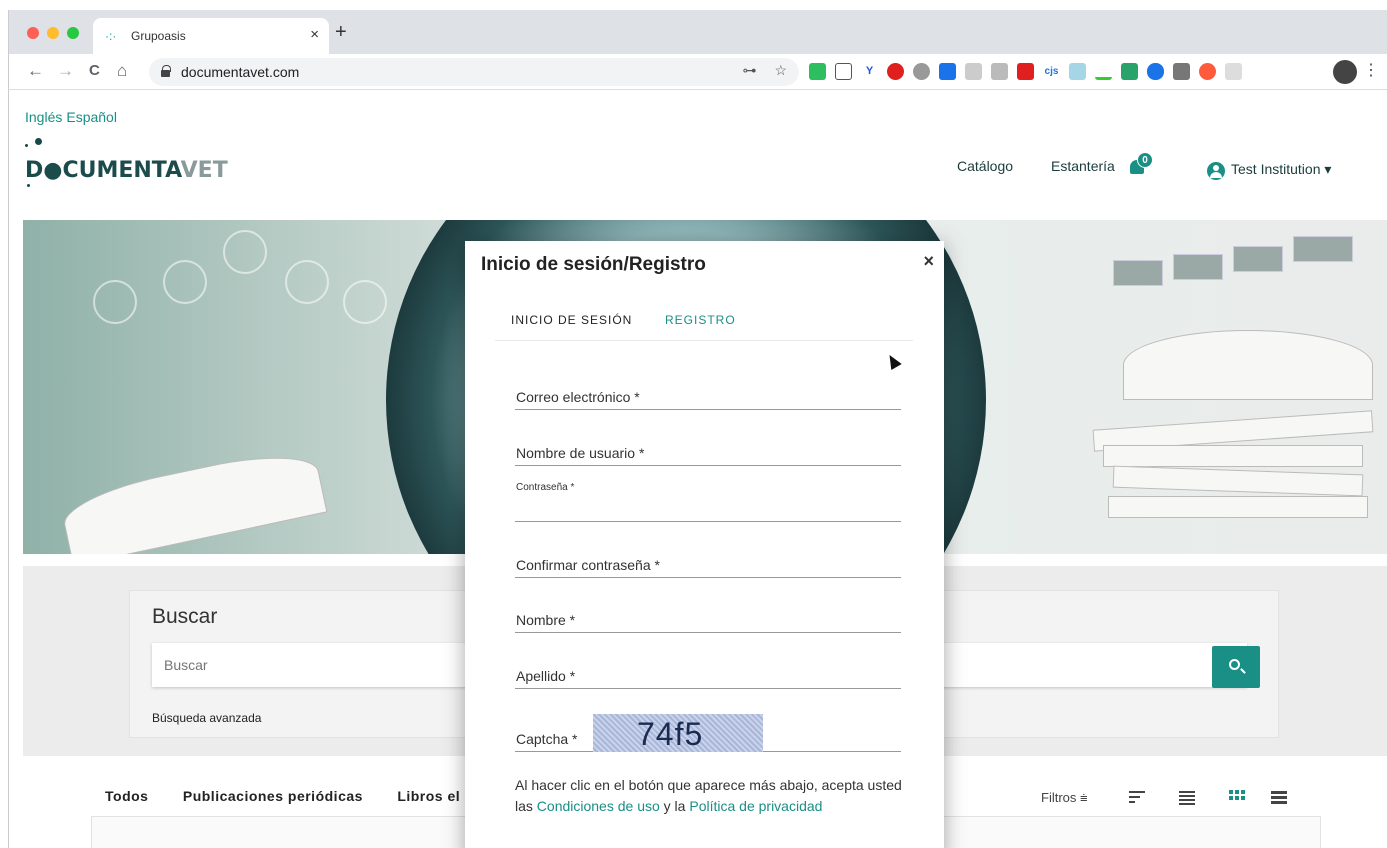 This screenshot has height=848, width=1387. I want to click on category-tabs: Todos Publicaciones periódicas Libros el, so click(297, 796).